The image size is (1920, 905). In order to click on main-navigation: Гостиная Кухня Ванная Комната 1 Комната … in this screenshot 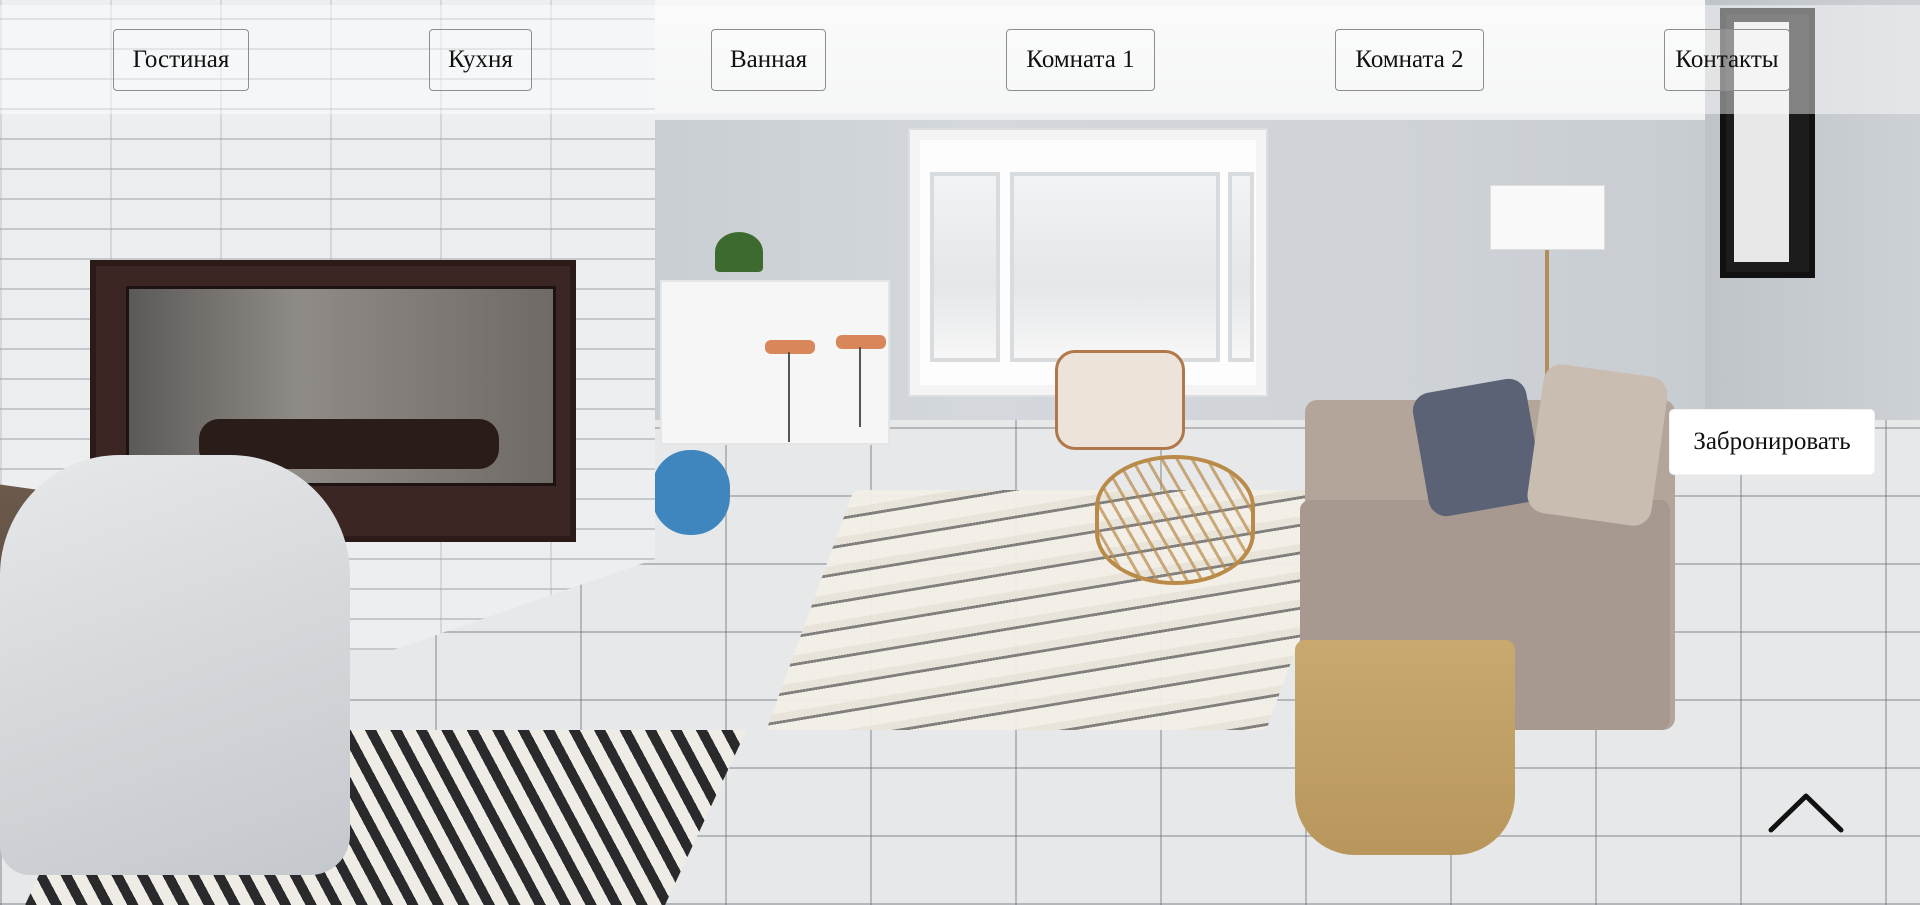, I will do `click(960, 59)`.